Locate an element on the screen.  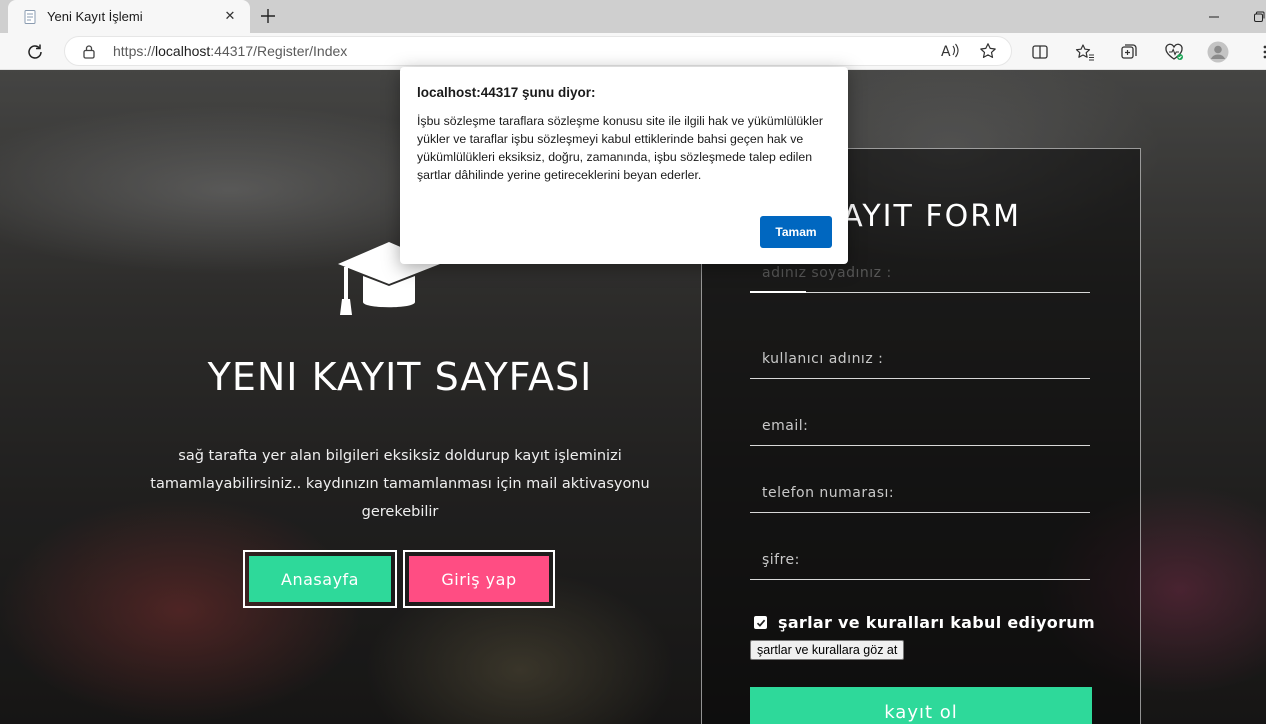
collections-button is located at coordinates (1129, 52).